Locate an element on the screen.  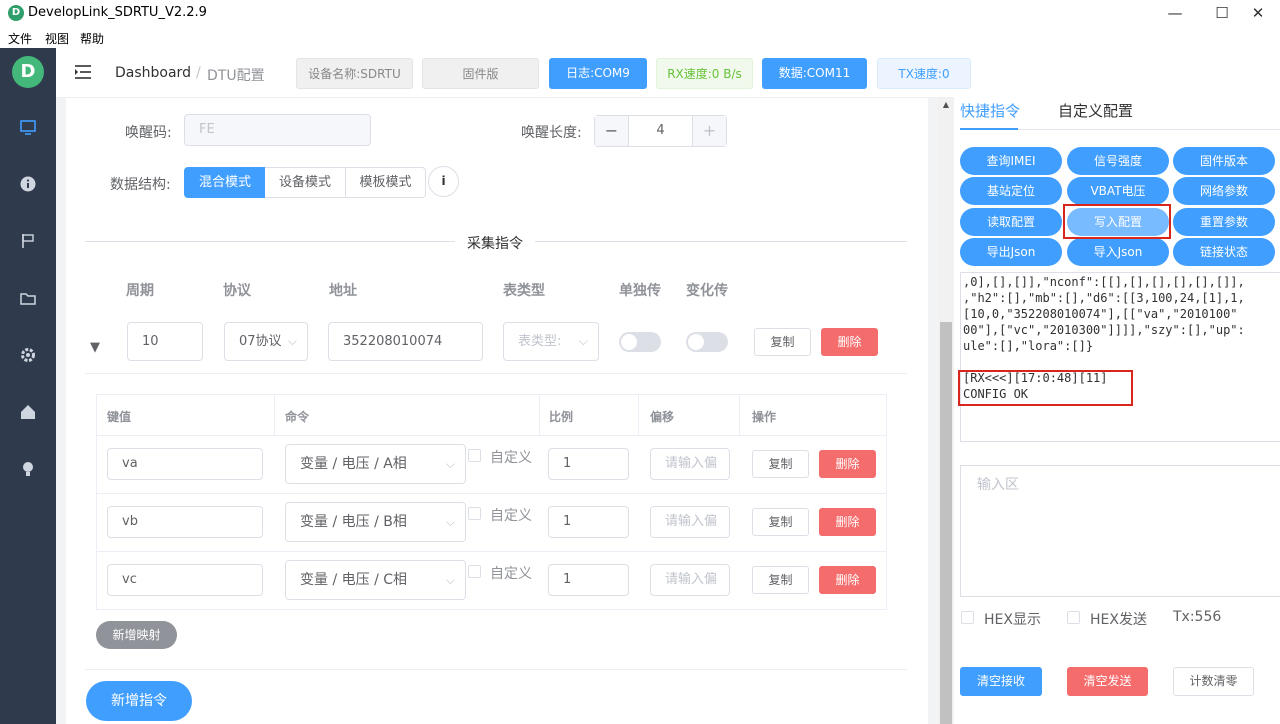
tab-custom-config: 自定义配置 is located at coordinates (1095, 110).